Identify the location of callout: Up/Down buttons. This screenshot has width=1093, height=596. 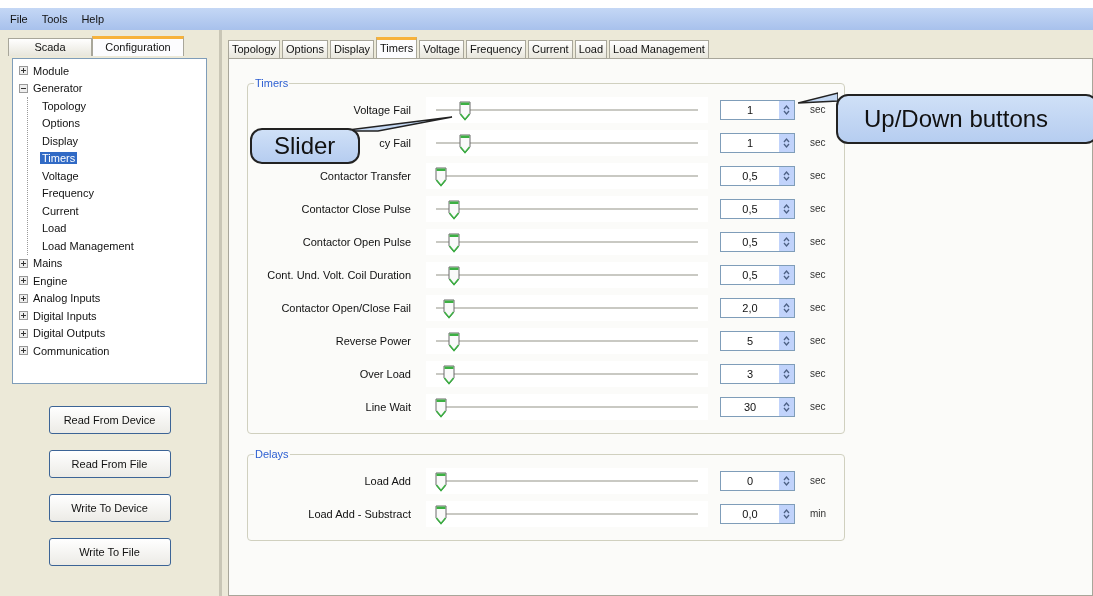
(964, 119).